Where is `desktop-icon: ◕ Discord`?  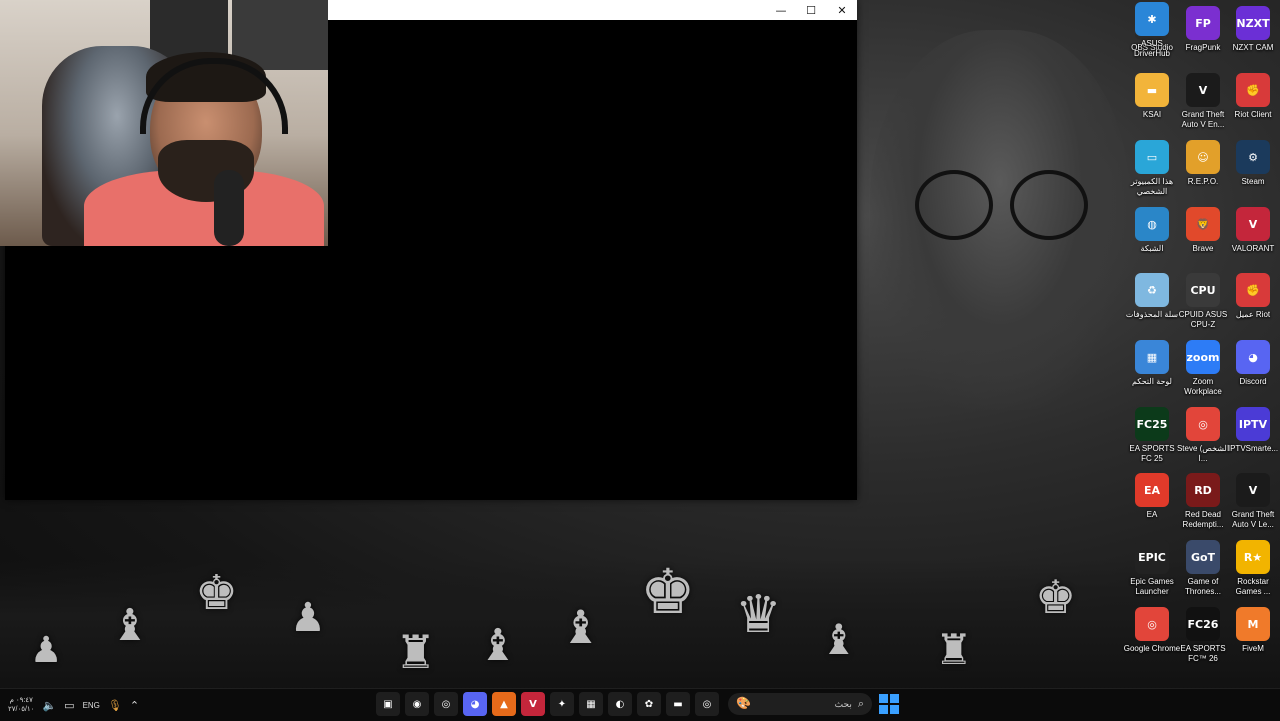
desktop-icon: ◕ Discord is located at coordinates (1253, 372).